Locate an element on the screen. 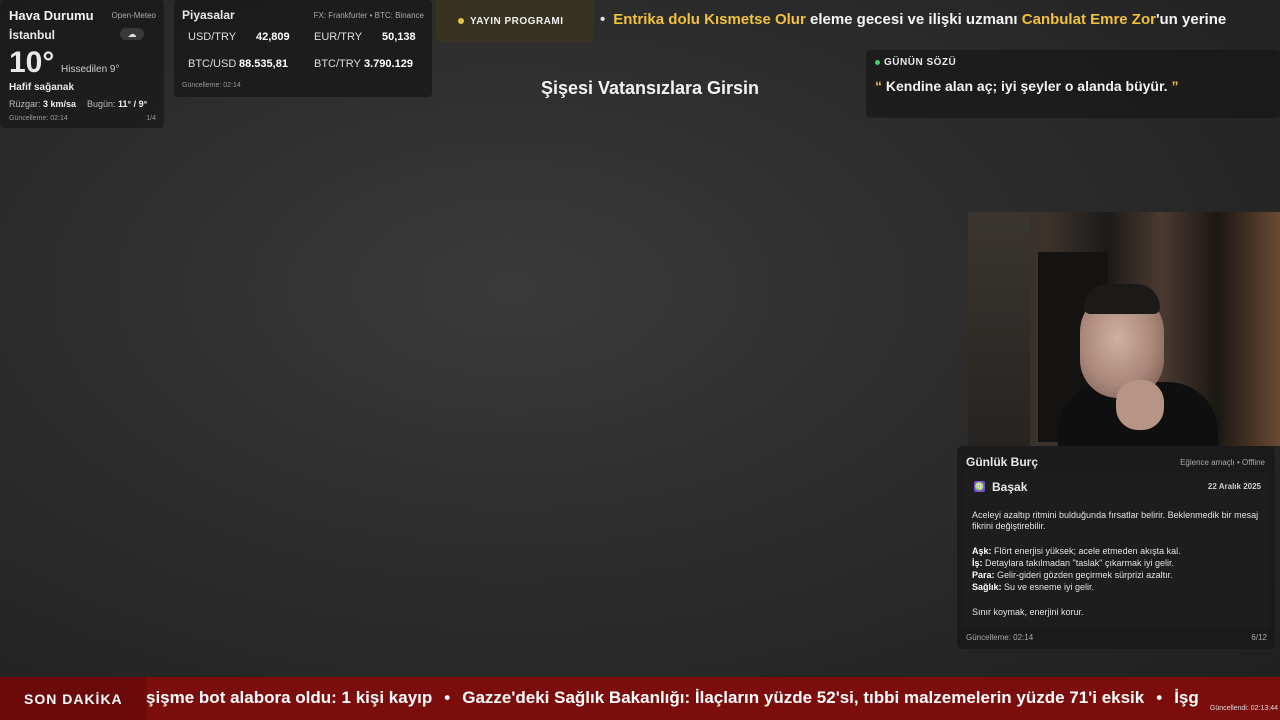 This screenshot has height=720, width=1280. weather-city: İstanbul is located at coordinates (32, 35).